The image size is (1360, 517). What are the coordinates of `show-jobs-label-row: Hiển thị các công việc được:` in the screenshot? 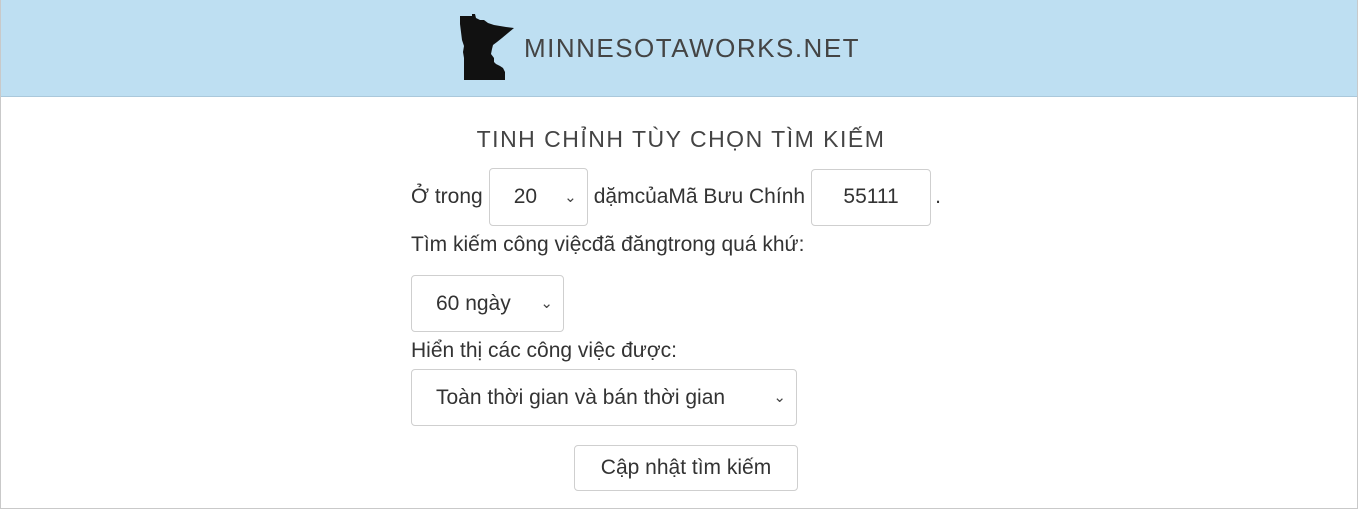 It's located at (544, 351).